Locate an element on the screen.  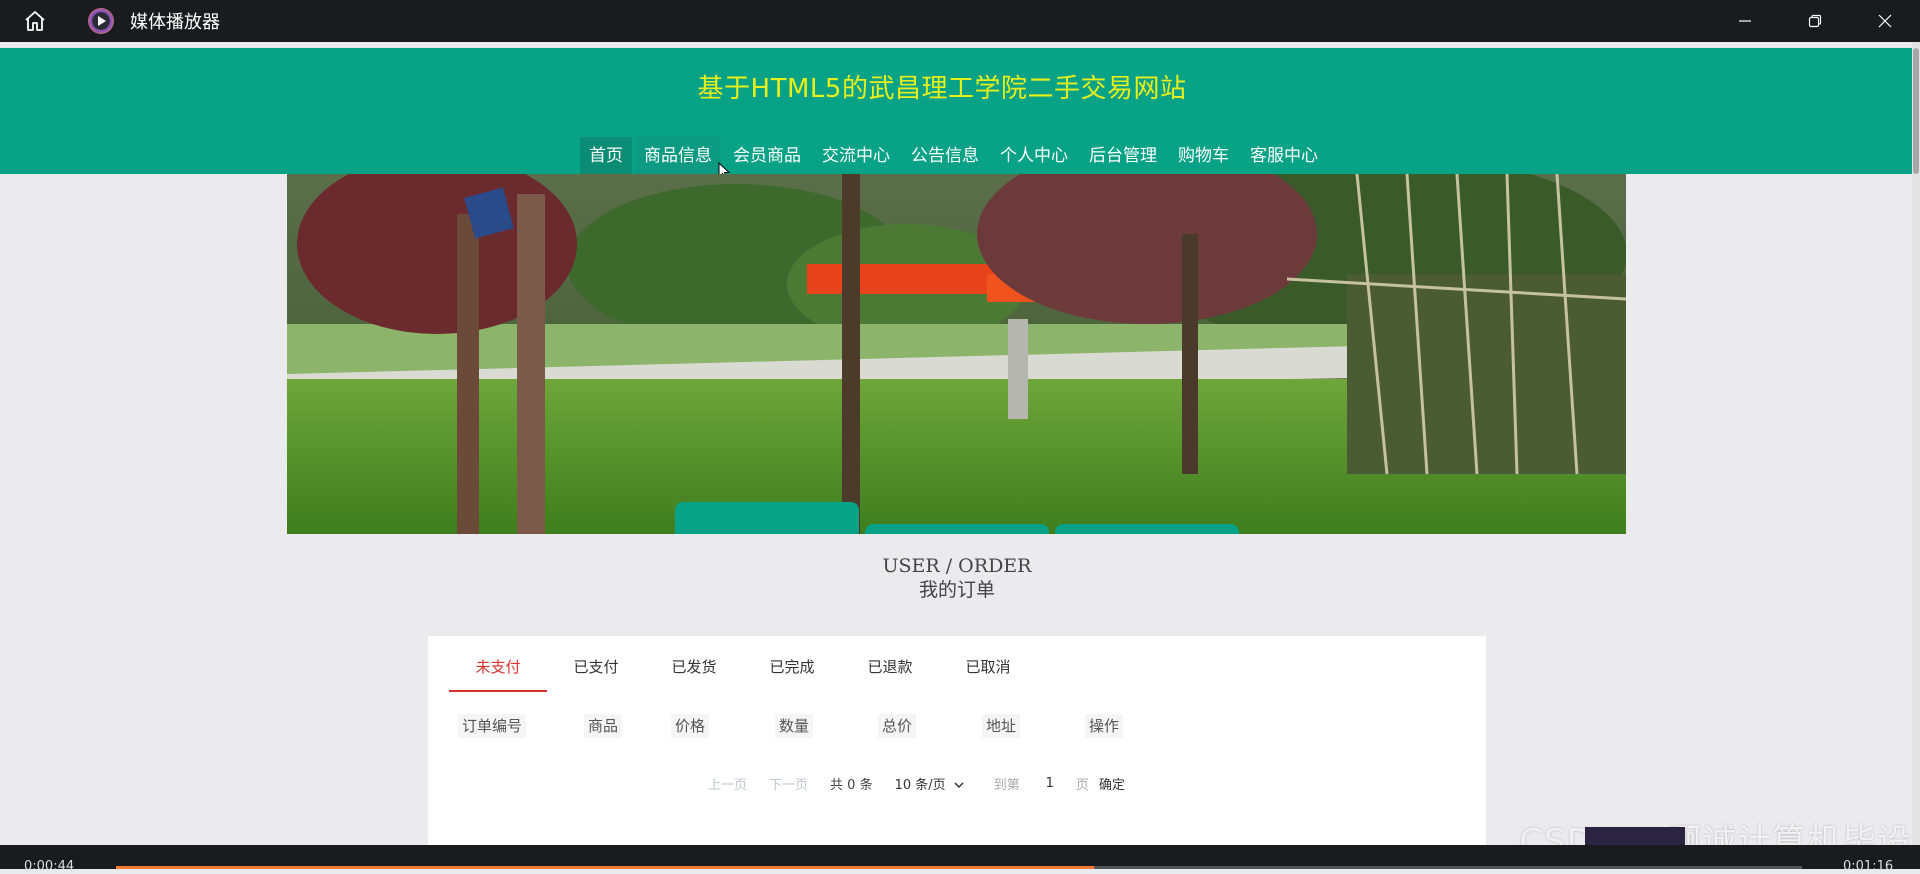
minimize-icon is located at coordinates (1745, 21).